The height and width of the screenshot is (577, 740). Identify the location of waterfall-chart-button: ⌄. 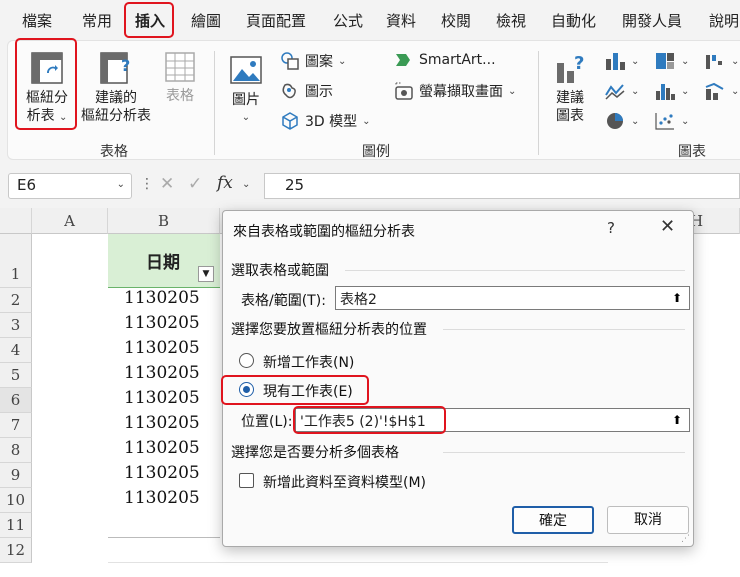
(721, 61).